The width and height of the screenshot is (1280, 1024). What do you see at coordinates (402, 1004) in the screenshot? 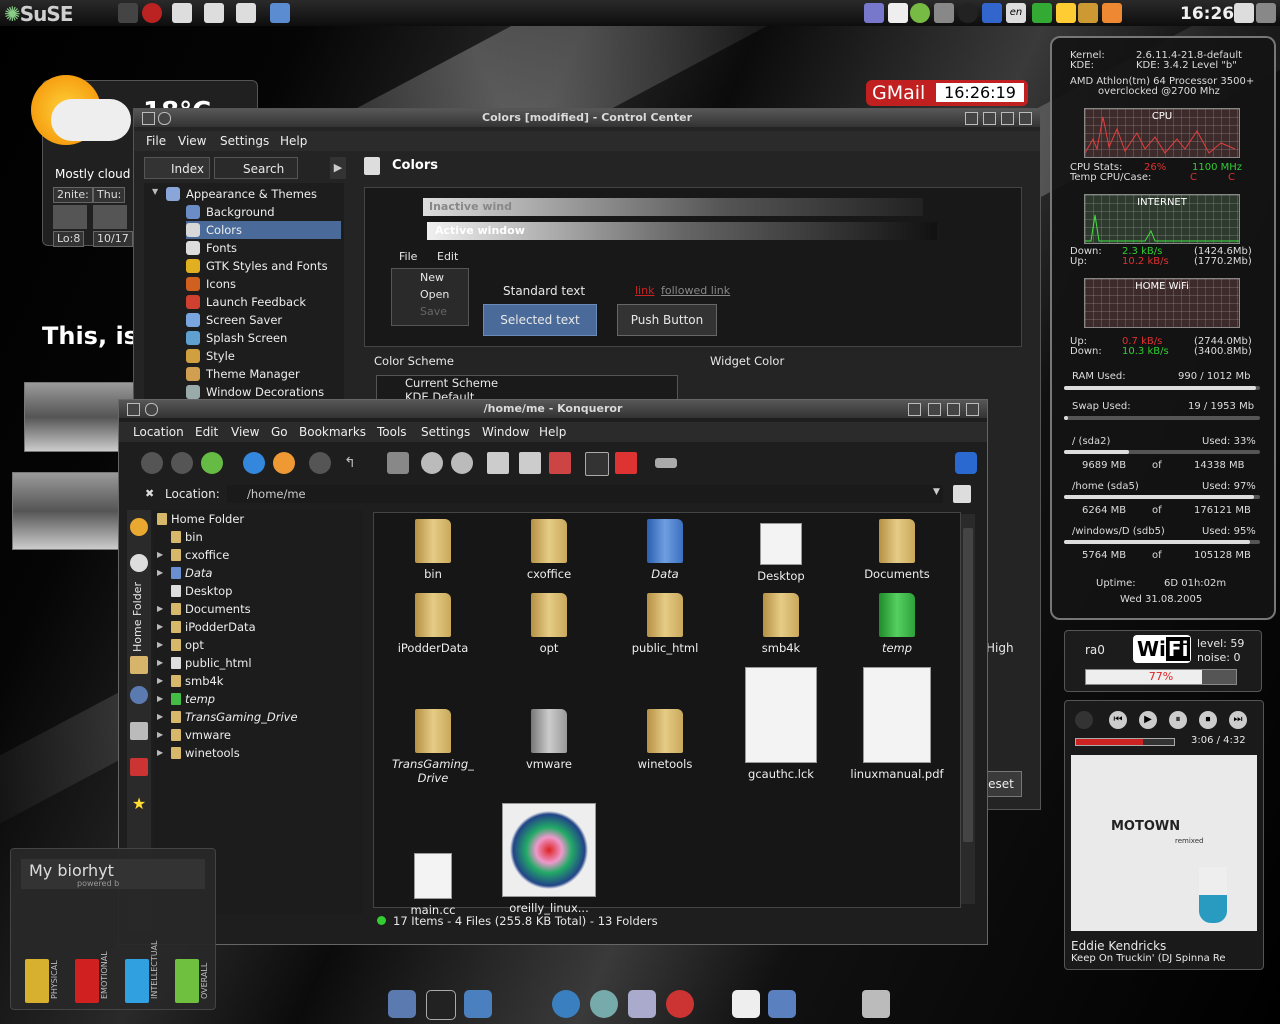
I see `kde-menu-icon` at bounding box center [402, 1004].